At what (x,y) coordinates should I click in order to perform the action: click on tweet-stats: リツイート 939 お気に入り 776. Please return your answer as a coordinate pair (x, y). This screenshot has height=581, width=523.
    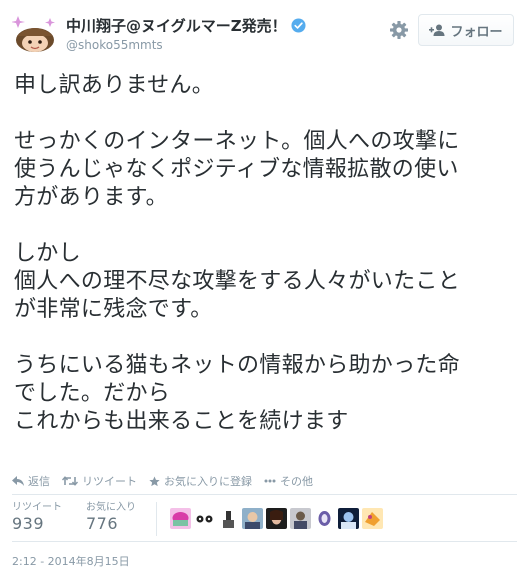
    Looking at the image, I should click on (80, 520).